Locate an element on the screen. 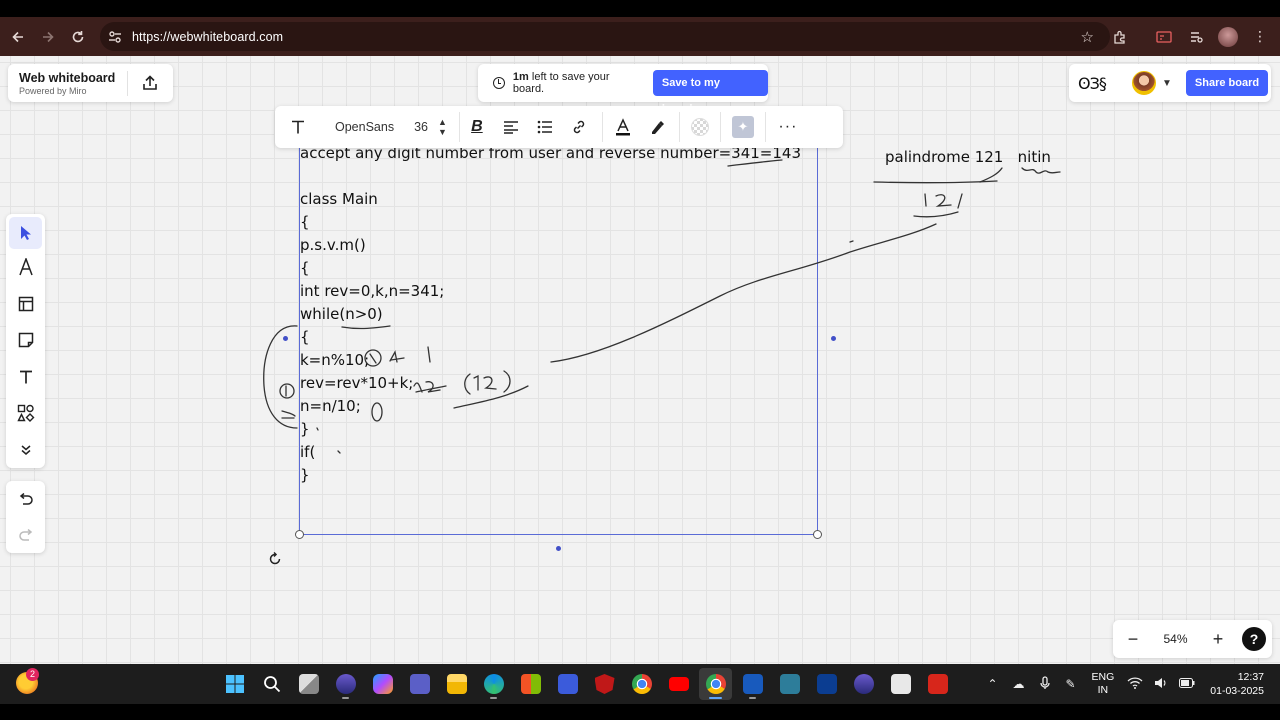 The height and width of the screenshot is (720, 1280). shapes-tool-icon is located at coordinates (25, 413).